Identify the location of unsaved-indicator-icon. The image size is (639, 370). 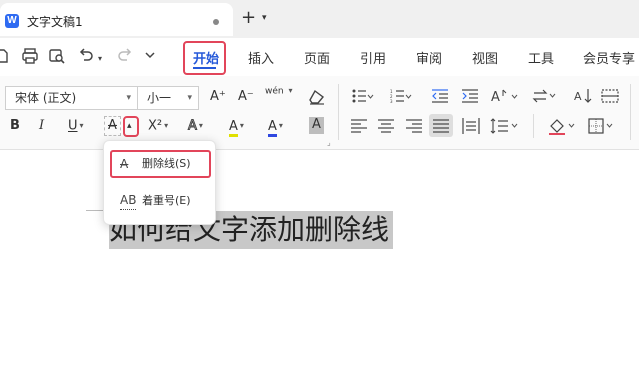
(216, 22).